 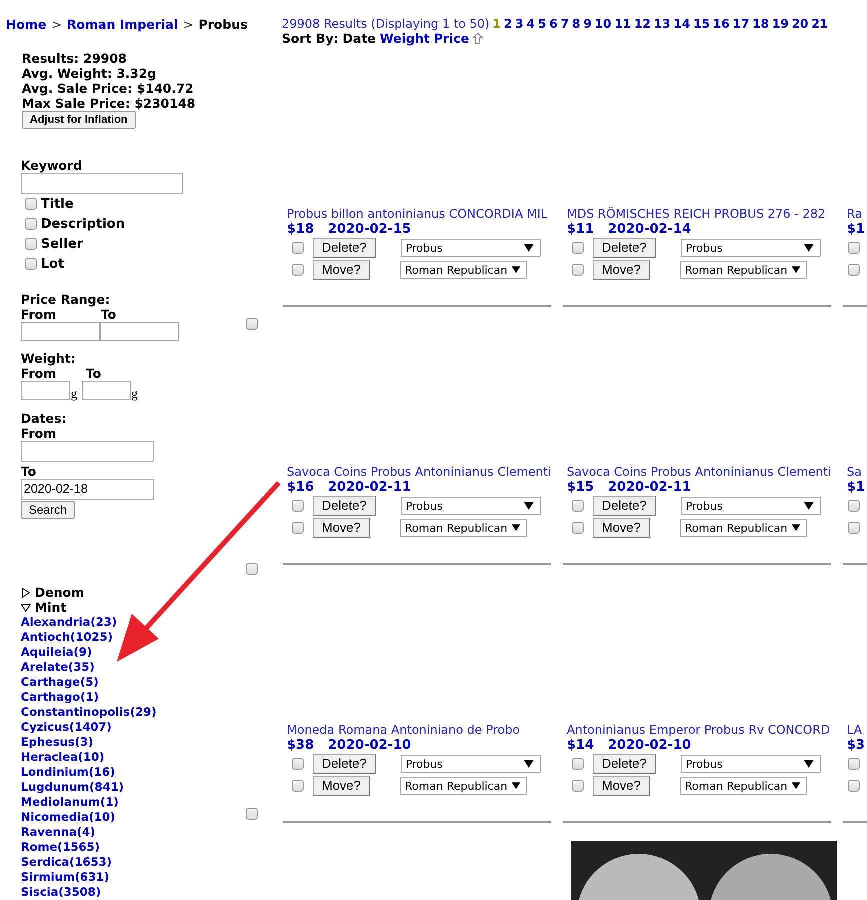 What do you see at coordinates (151, 622) in the screenshot?
I see `mint-link: Alexandria(23)` at bounding box center [151, 622].